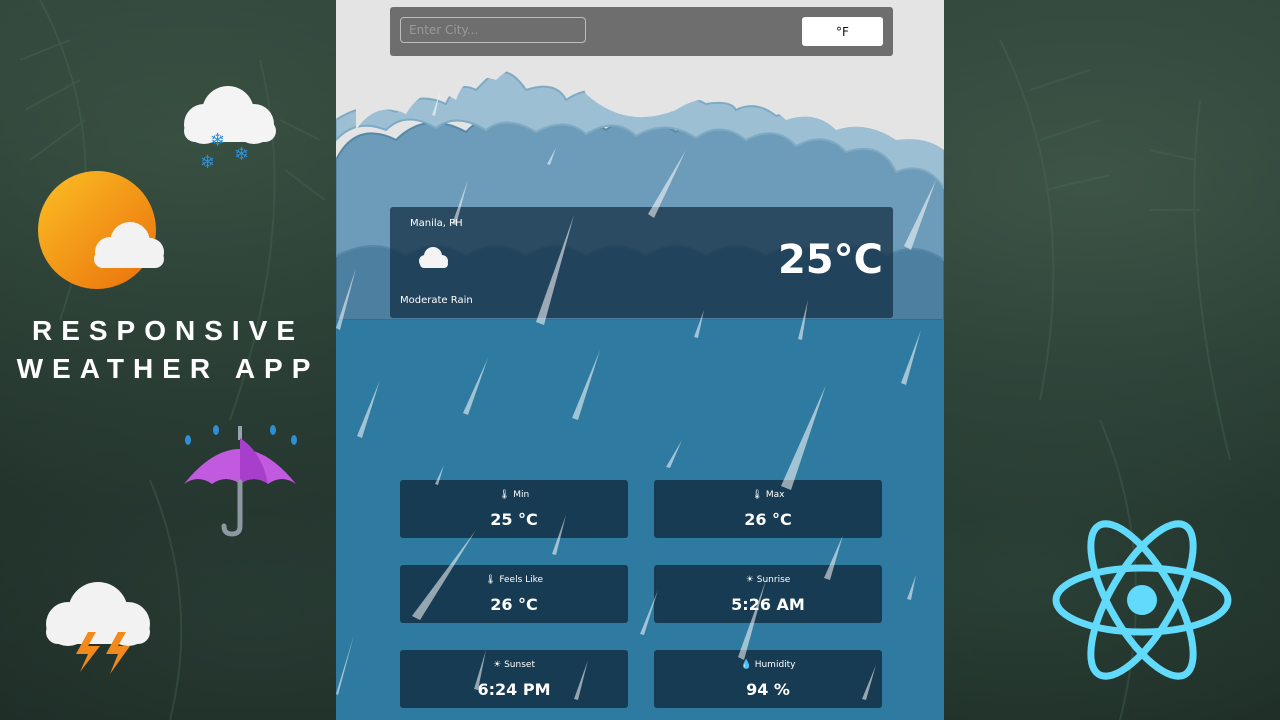 The image size is (1280, 720). I want to click on snow-cloud-icon: ❄❄ ❄, so click(230, 129).